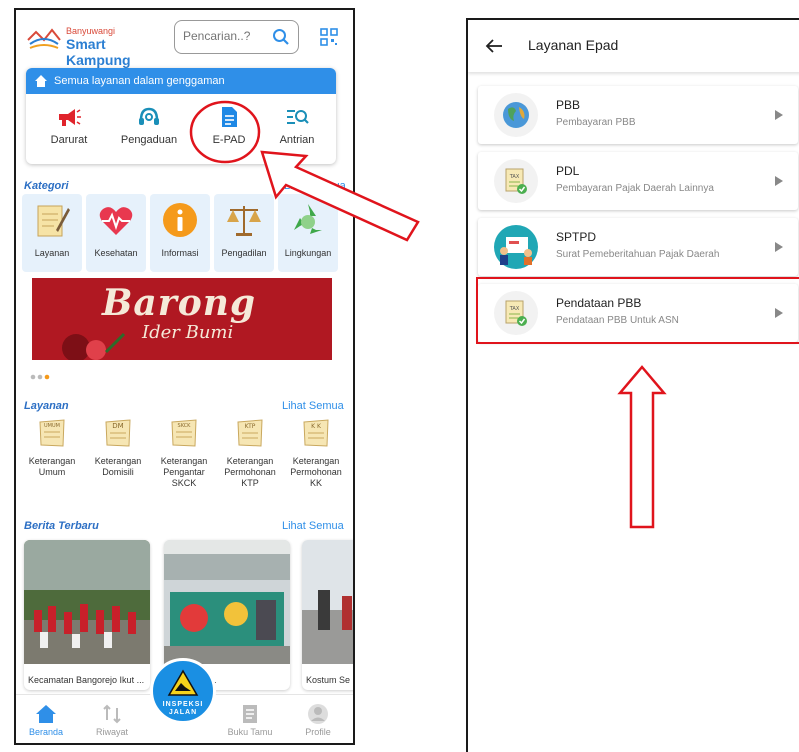  What do you see at coordinates (316, 453) in the screenshot?
I see `layanan-item-kk: K K Keterangan Permohonan KK` at bounding box center [316, 453].